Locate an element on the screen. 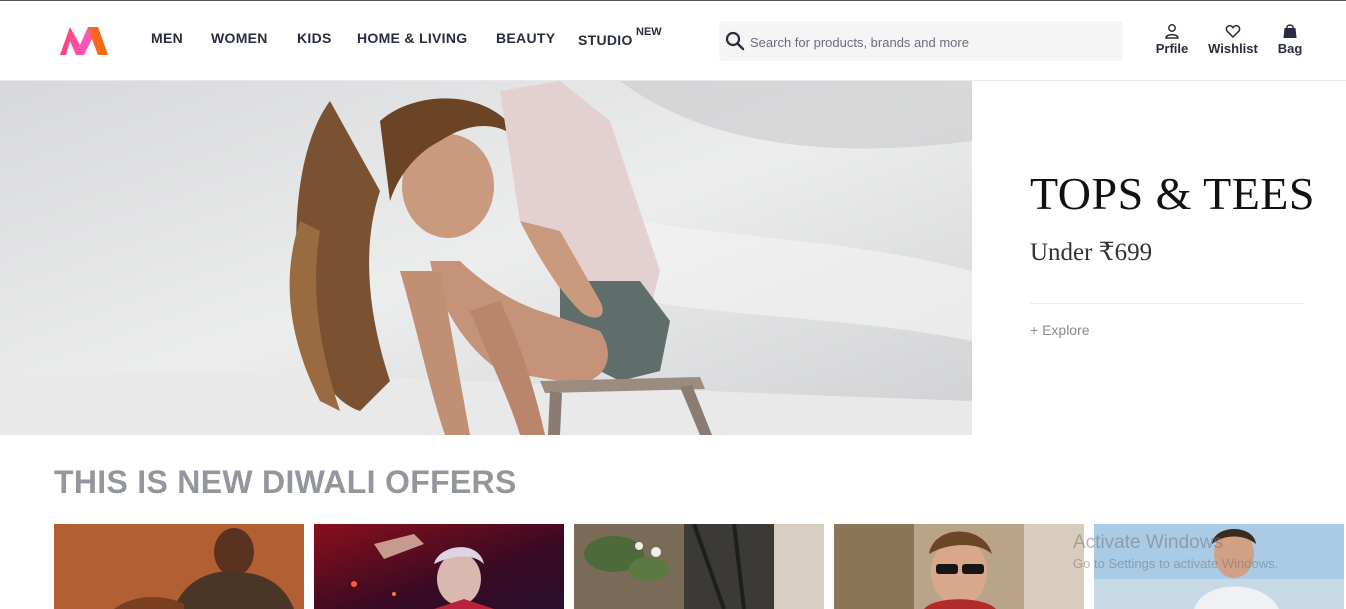  bag-button: Bag is located at coordinates (1290, 39).